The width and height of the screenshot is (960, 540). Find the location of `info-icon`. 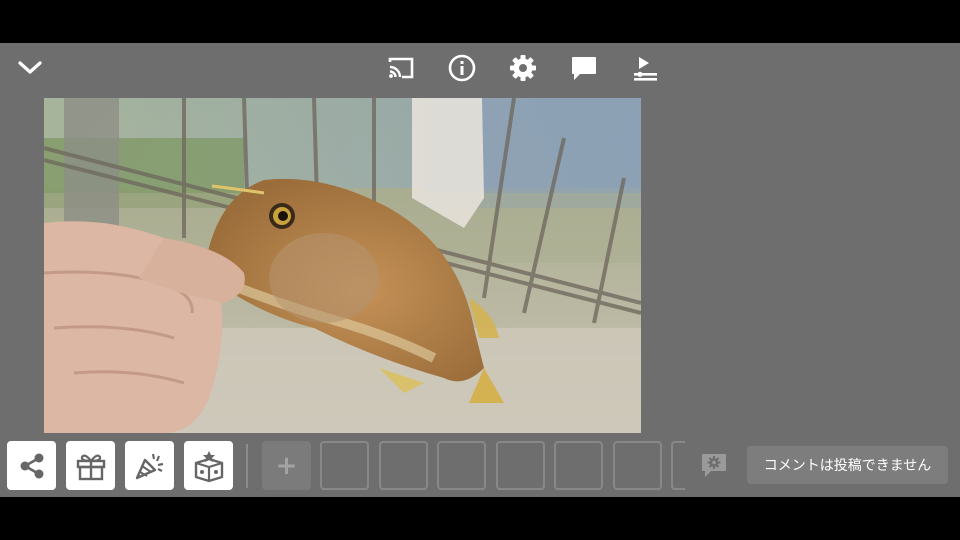

info-icon is located at coordinates (462, 68).